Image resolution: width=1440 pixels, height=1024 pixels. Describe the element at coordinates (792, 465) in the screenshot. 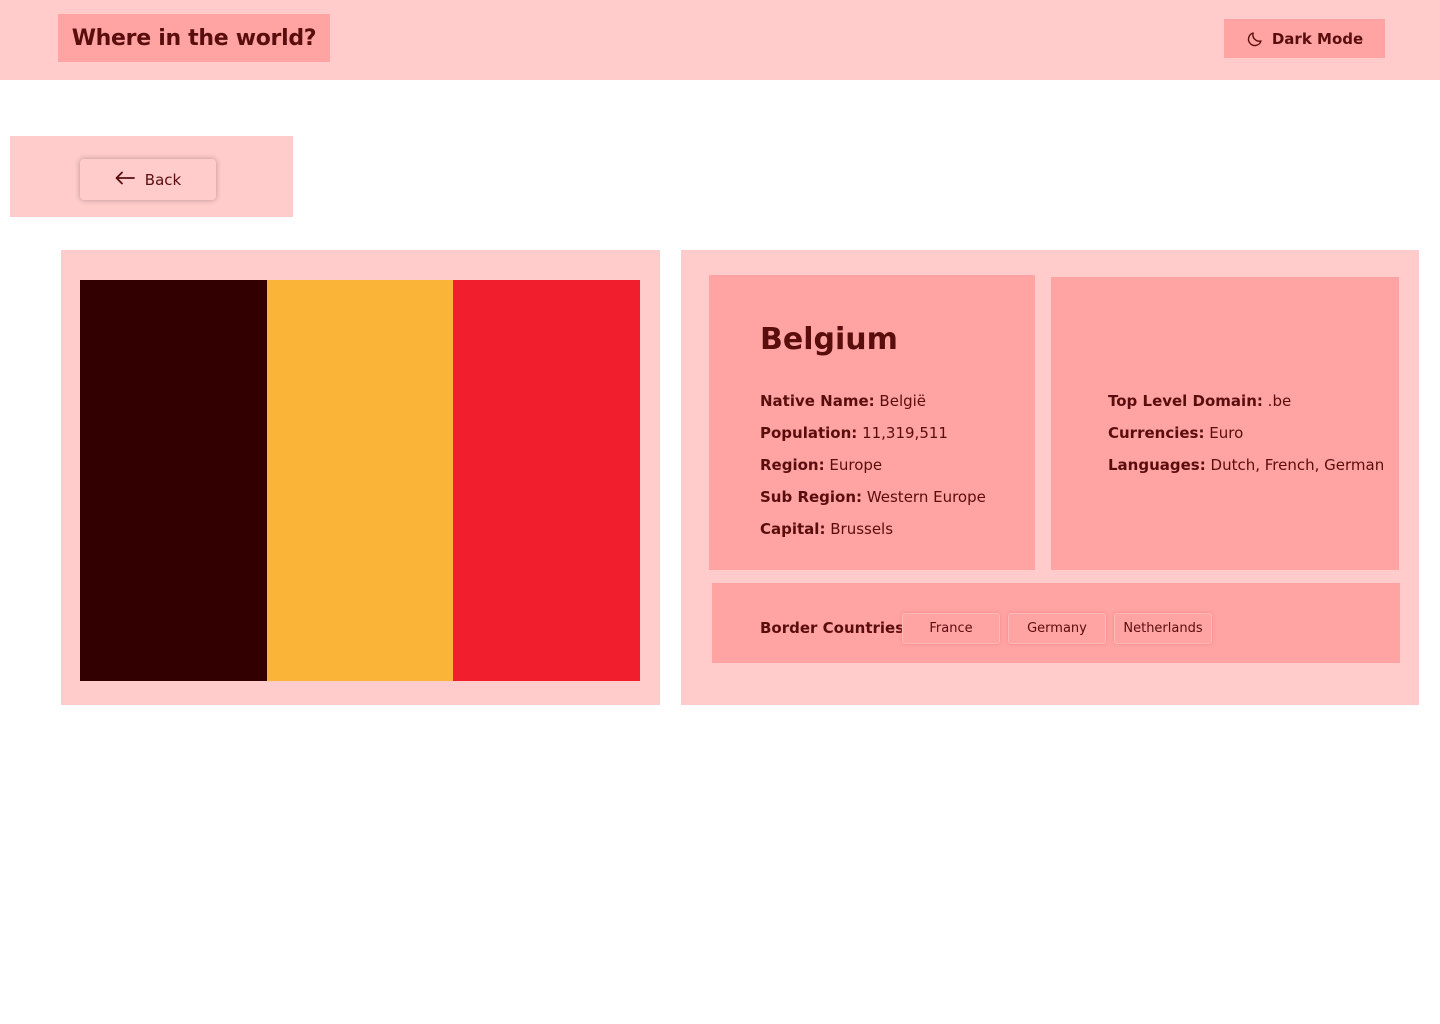

I see `fact-label: Region:` at that location.